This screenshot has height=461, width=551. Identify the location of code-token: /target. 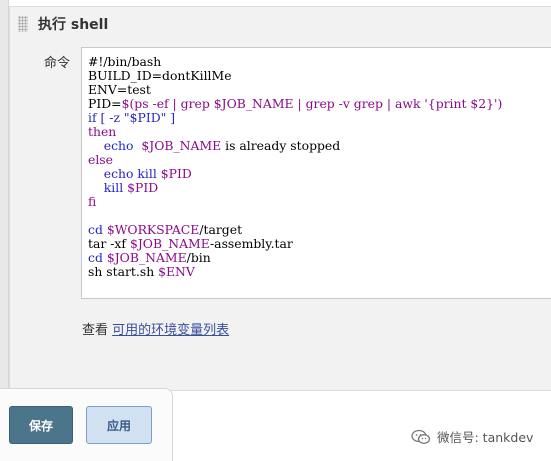
(221, 229).